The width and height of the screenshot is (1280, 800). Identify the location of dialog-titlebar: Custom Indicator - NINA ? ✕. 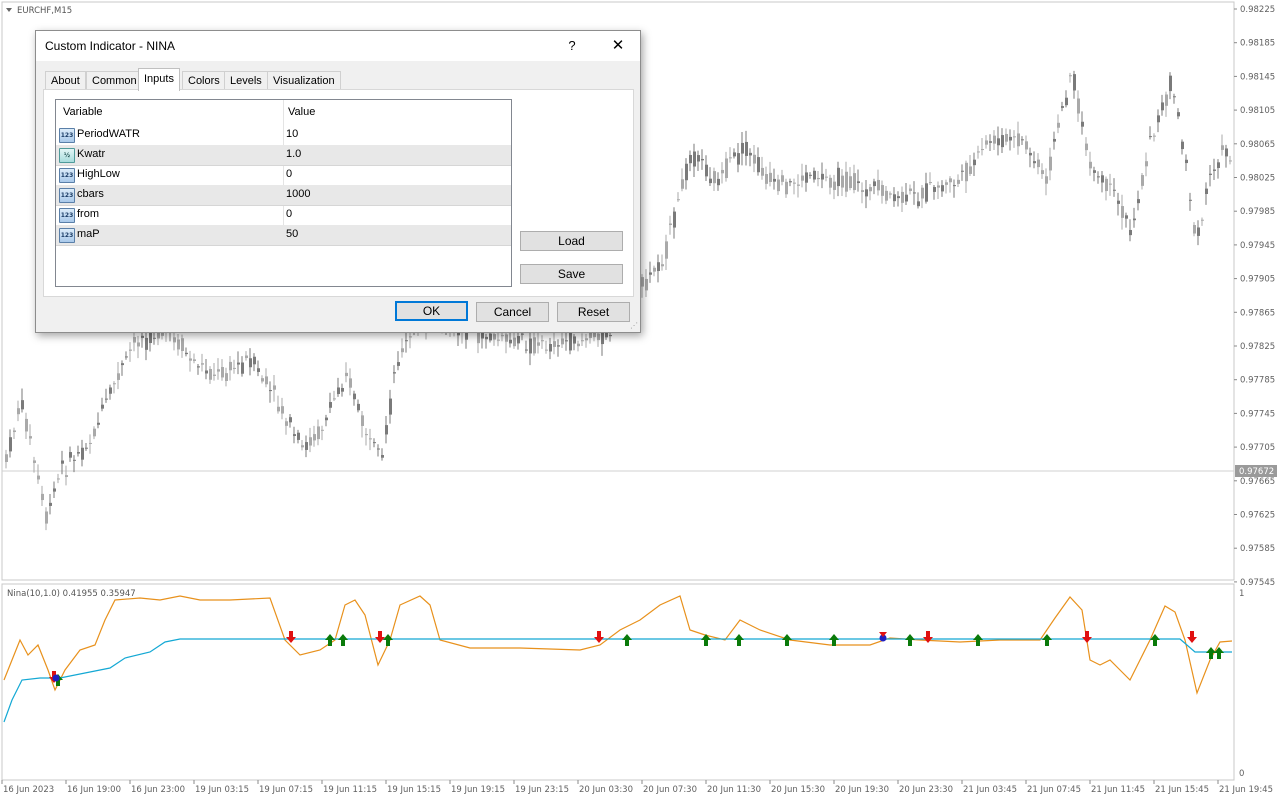
(338, 46).